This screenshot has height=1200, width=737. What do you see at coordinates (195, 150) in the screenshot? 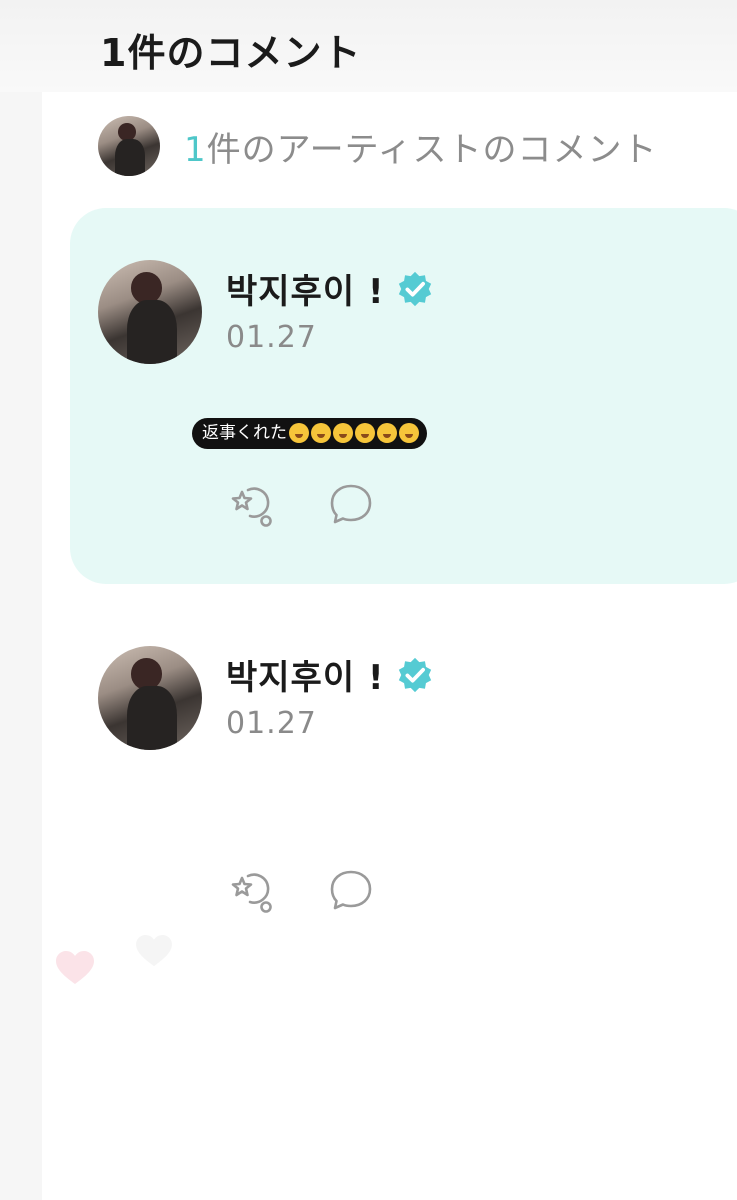
I see `artist-comment-count: 1` at bounding box center [195, 150].